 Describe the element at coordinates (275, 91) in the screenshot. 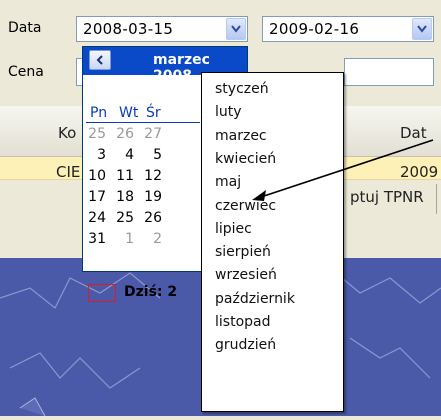

I see `month-menu-item: styczeń` at that location.